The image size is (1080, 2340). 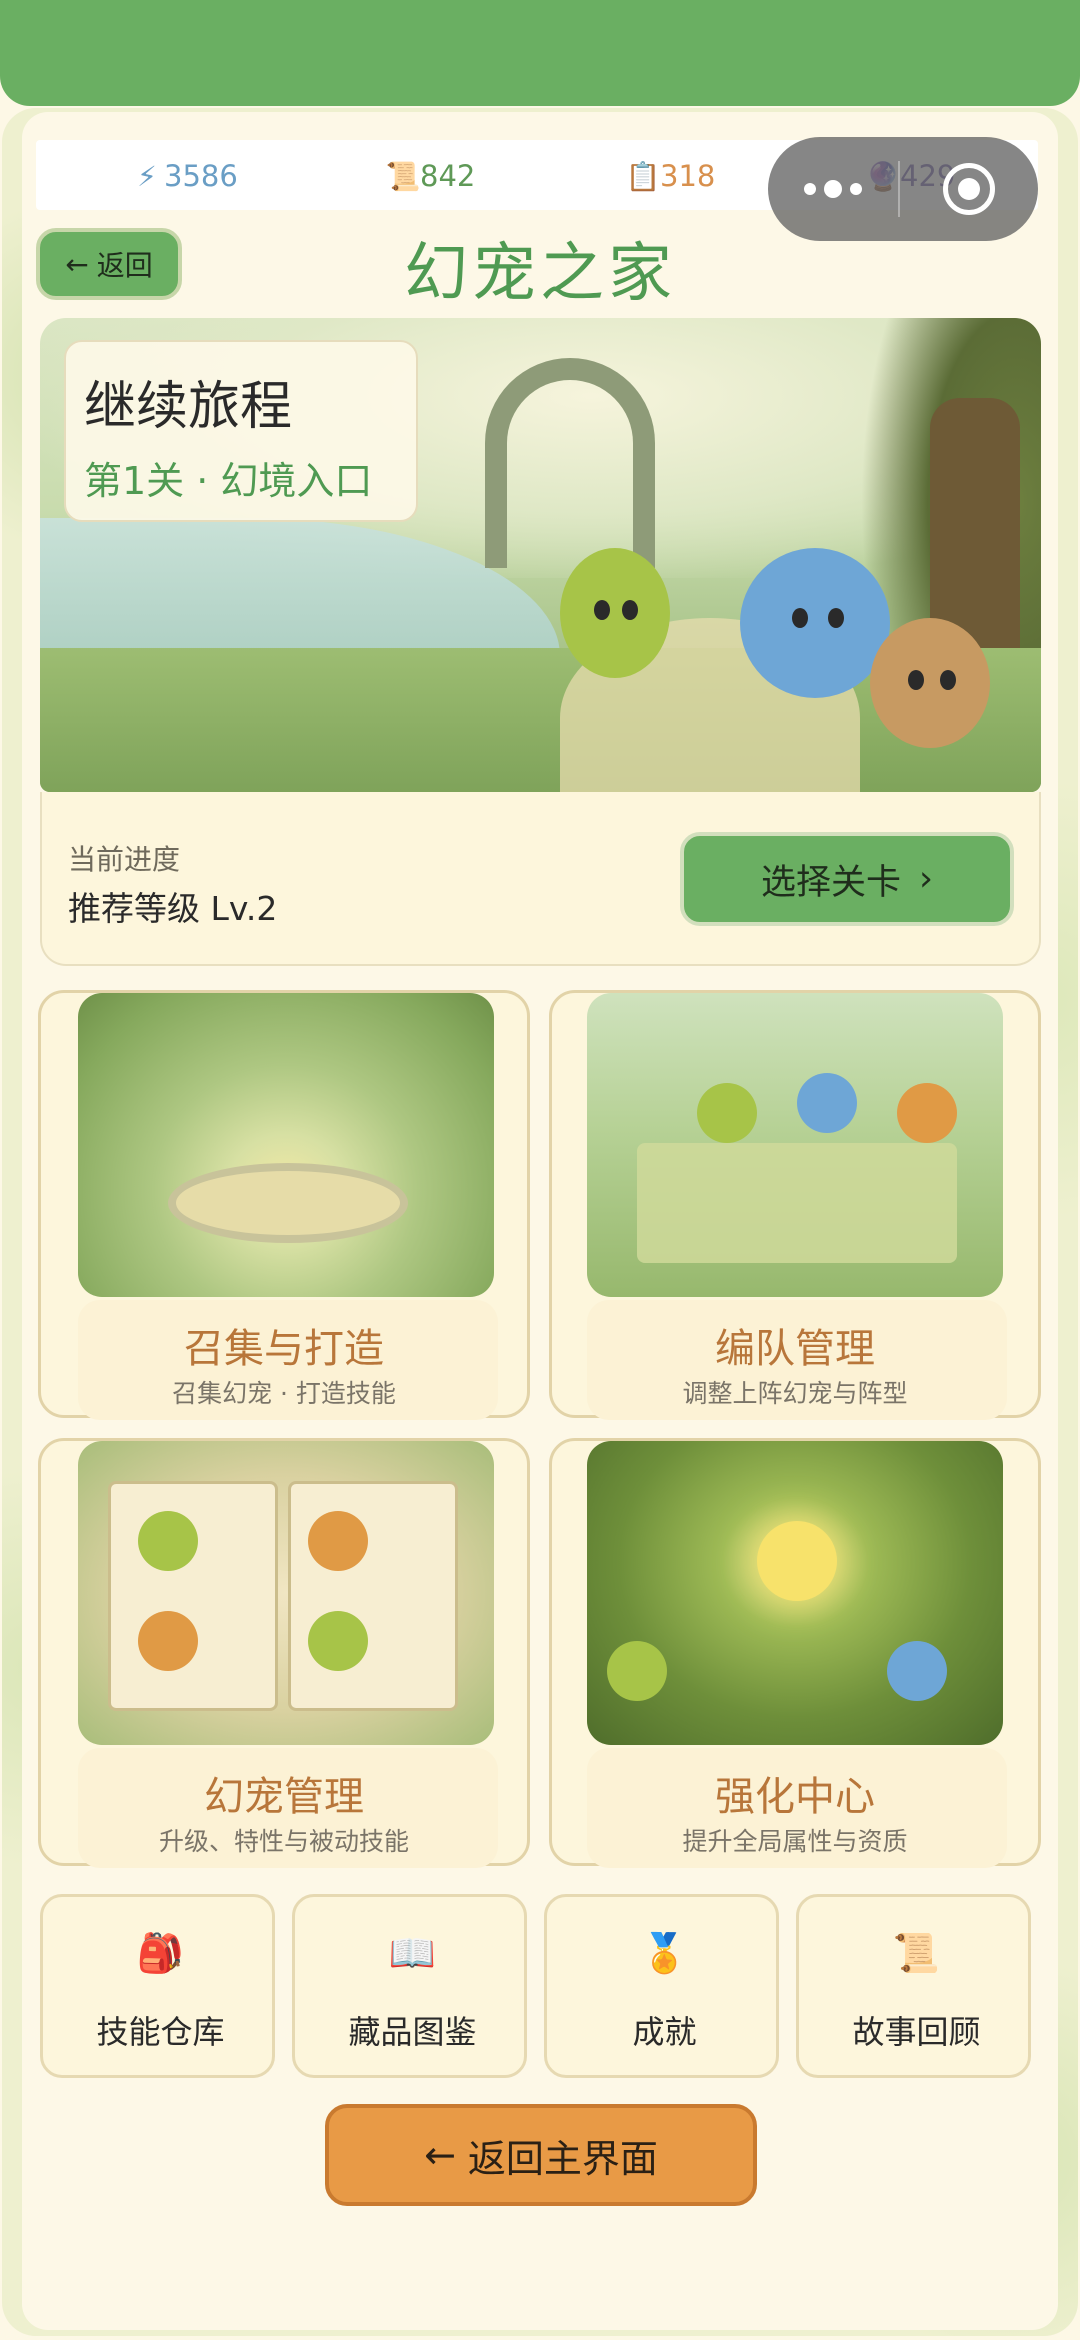 What do you see at coordinates (157, 1986) in the screenshot?
I see `shortcut-skill-storage: 🎒 技能仓库` at bounding box center [157, 1986].